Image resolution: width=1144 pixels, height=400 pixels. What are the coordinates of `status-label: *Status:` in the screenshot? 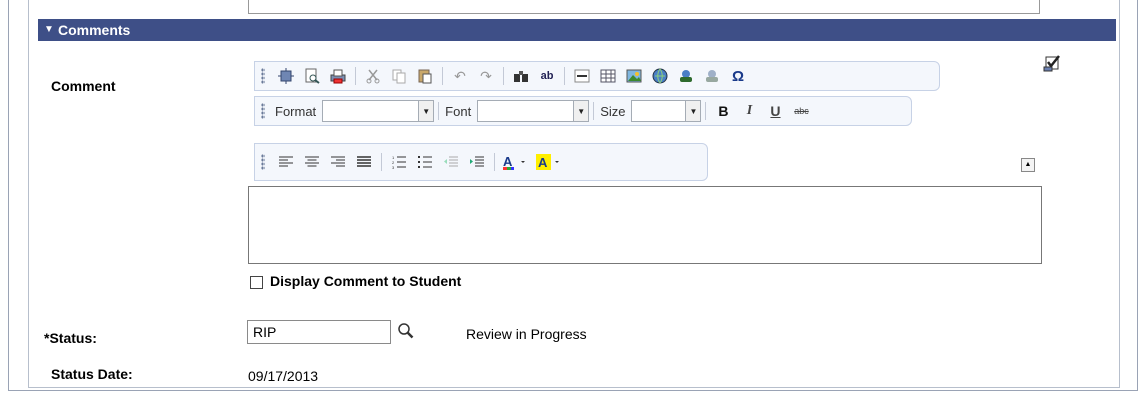 It's located at (70, 338).